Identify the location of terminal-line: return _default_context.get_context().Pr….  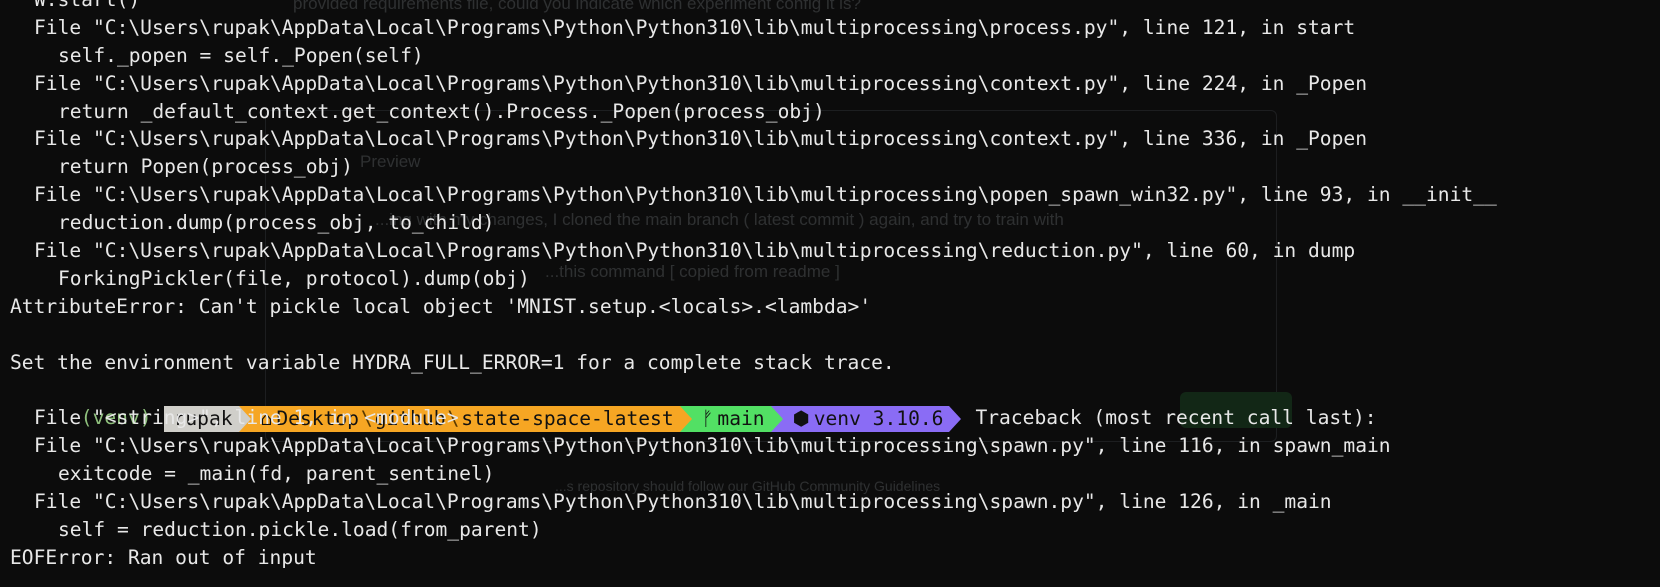
(441, 111).